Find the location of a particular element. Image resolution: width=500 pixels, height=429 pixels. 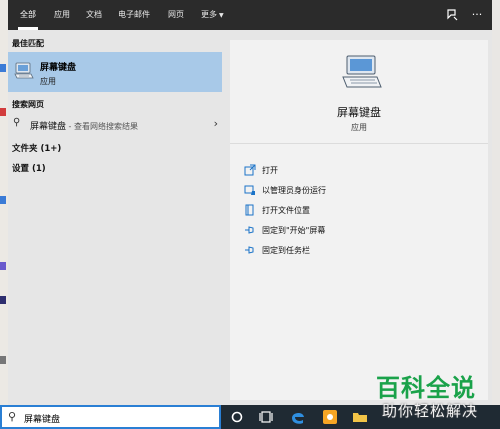

filter-tab-bar: 全部 应用 文档 电子邮件 网页 更多 ▼ ··· is located at coordinates (250, 15).